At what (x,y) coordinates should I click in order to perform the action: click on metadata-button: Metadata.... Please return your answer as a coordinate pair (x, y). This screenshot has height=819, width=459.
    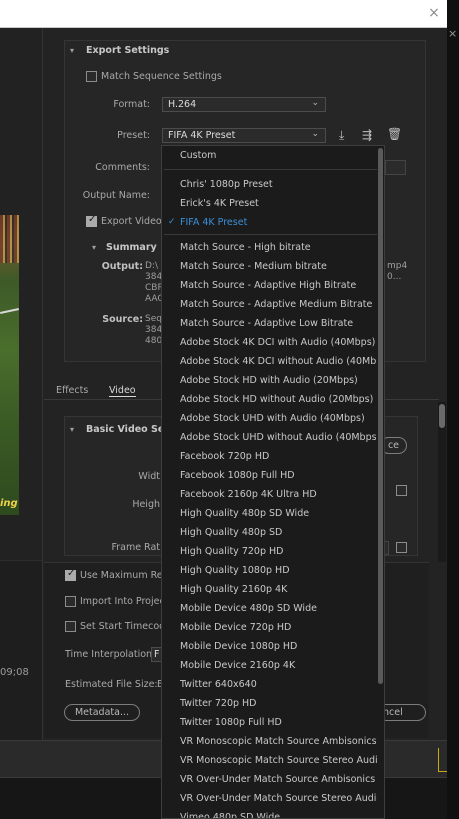
    Looking at the image, I should click on (102, 712).